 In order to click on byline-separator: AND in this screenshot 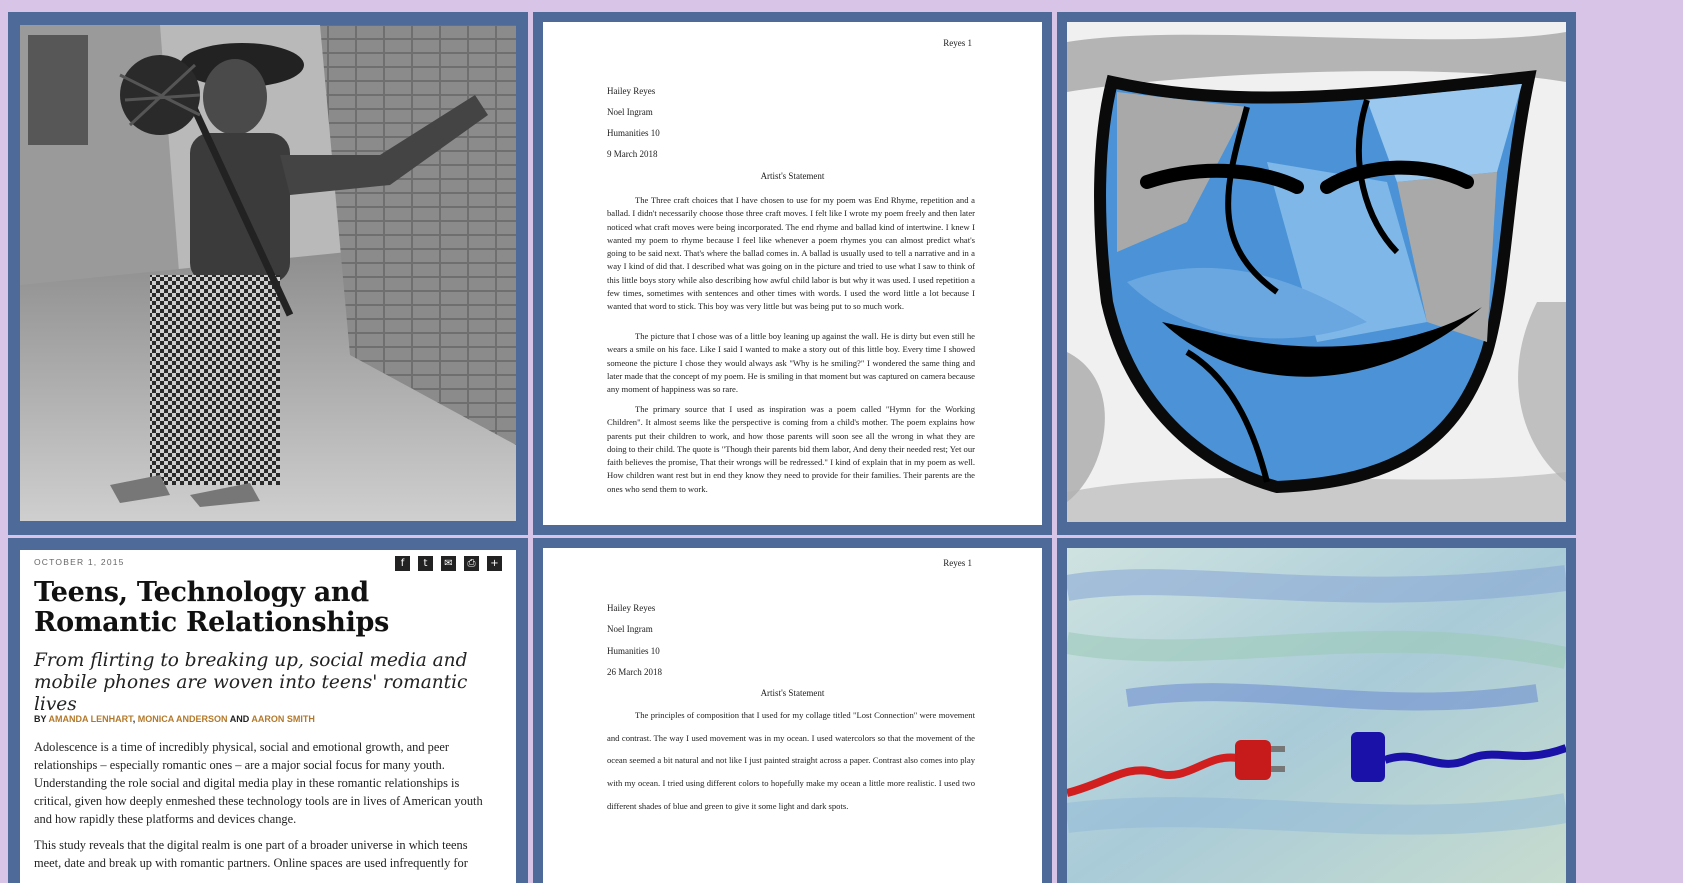, I will do `click(239, 719)`.